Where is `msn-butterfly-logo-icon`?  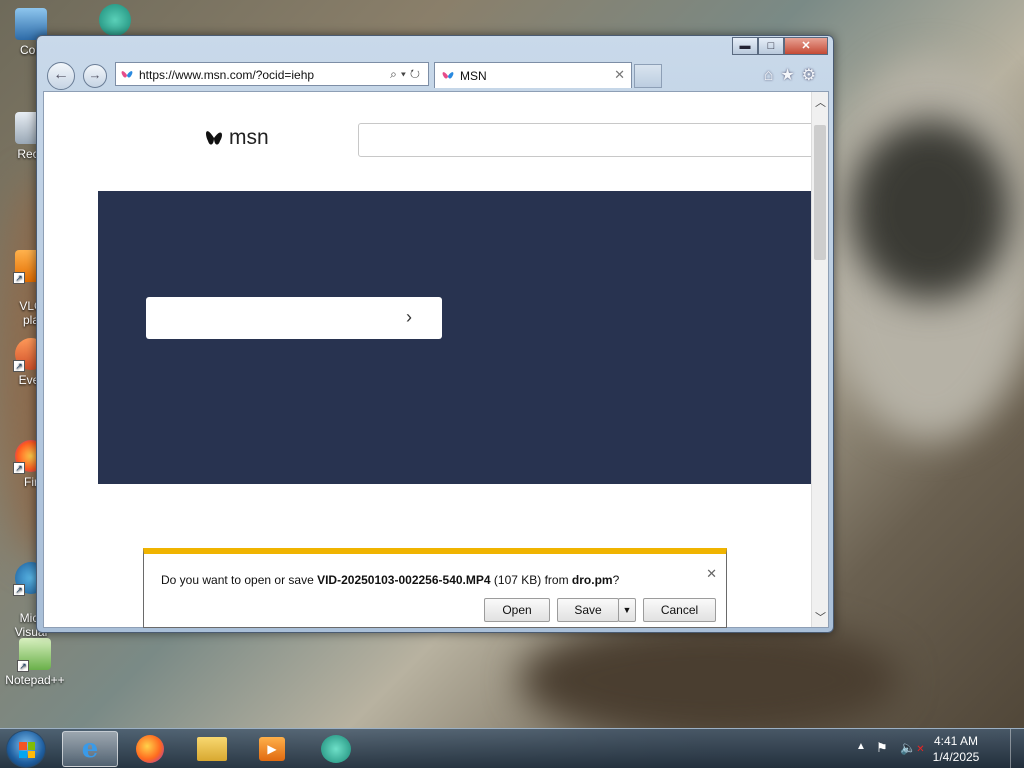 msn-butterfly-logo-icon is located at coordinates (214, 138).